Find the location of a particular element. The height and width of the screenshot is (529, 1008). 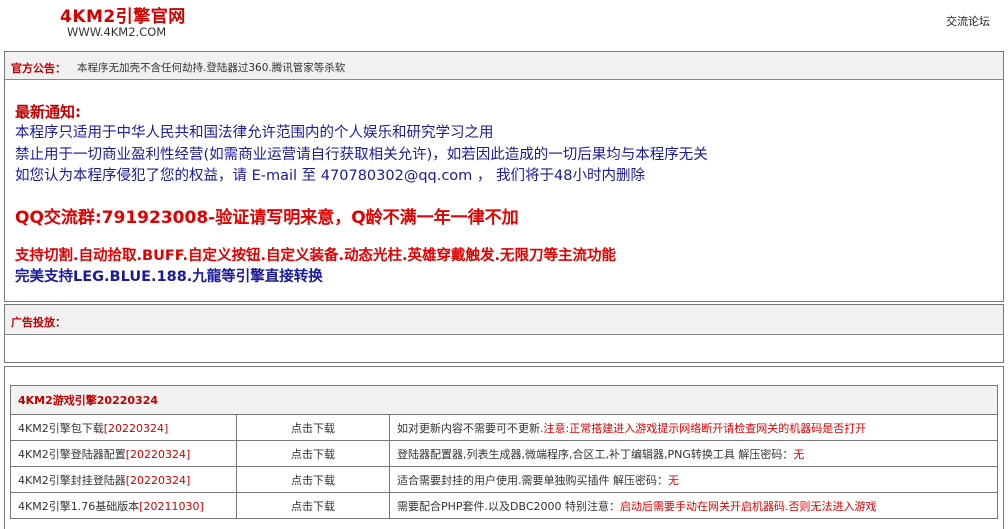

downloads-header-row: 4KM2游戏引擎20220324 is located at coordinates (504, 400).